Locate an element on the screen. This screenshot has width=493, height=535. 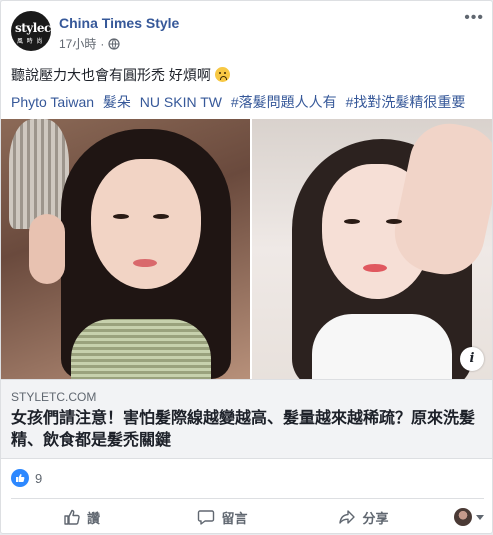
post-meta: 17小時 · is located at coordinates (89, 43).